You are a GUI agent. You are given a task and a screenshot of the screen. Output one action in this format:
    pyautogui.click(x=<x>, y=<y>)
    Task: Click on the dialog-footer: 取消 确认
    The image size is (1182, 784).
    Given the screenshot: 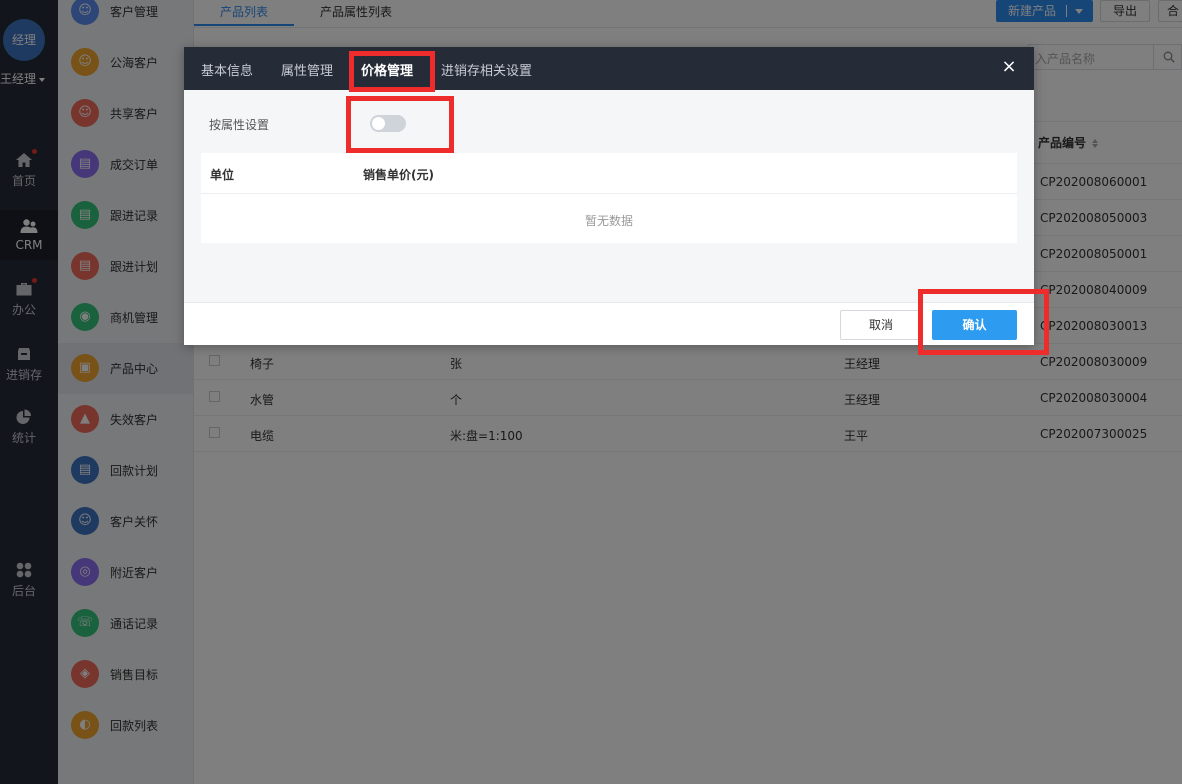 What is the action you would take?
    pyautogui.click(x=609, y=323)
    